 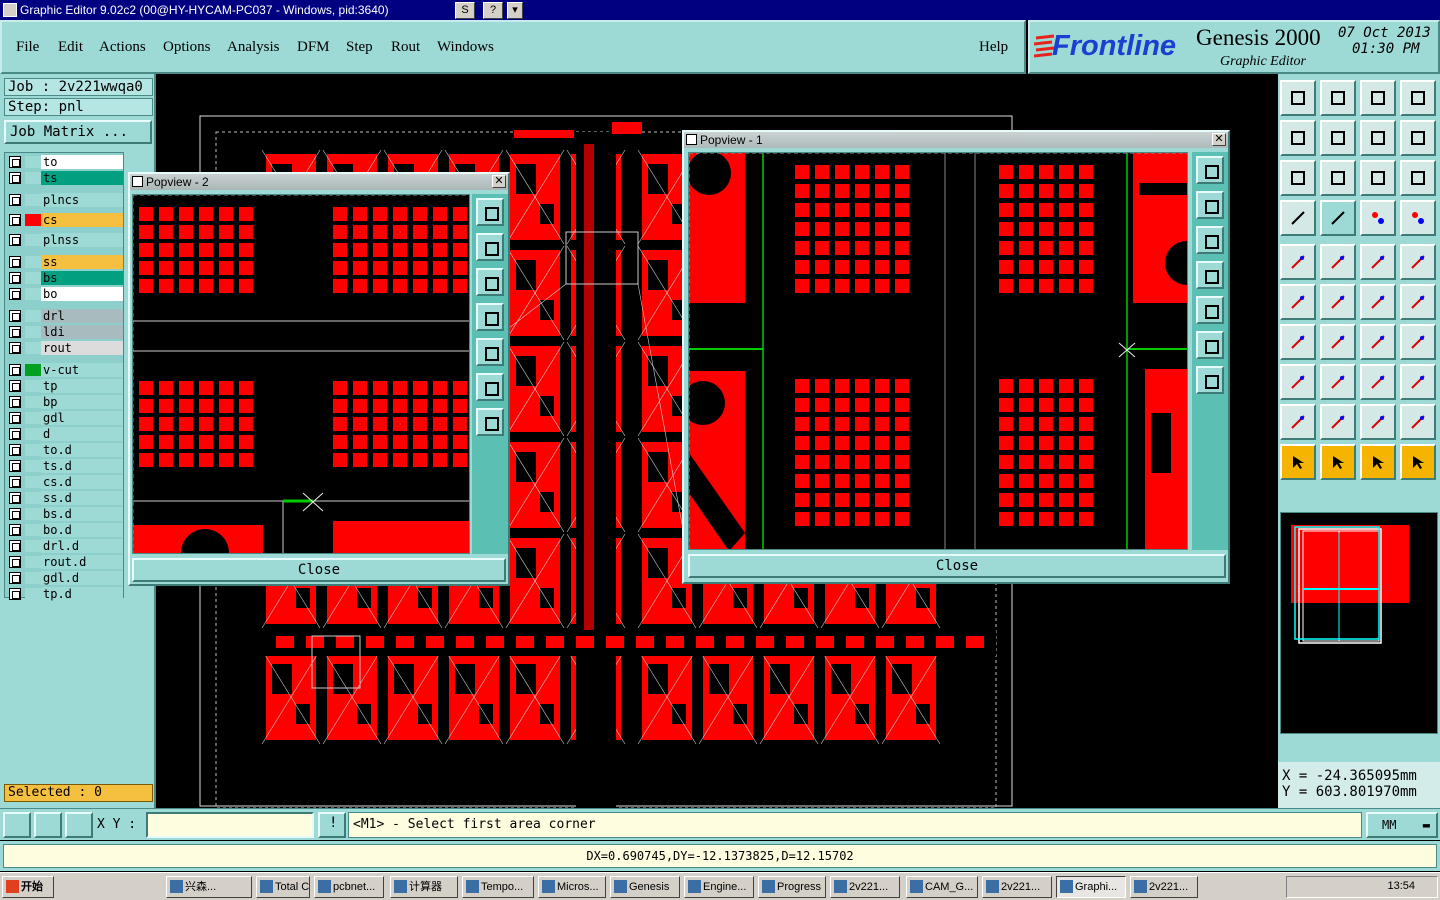 I want to click on snap-active-button, so click(x=1418, y=218).